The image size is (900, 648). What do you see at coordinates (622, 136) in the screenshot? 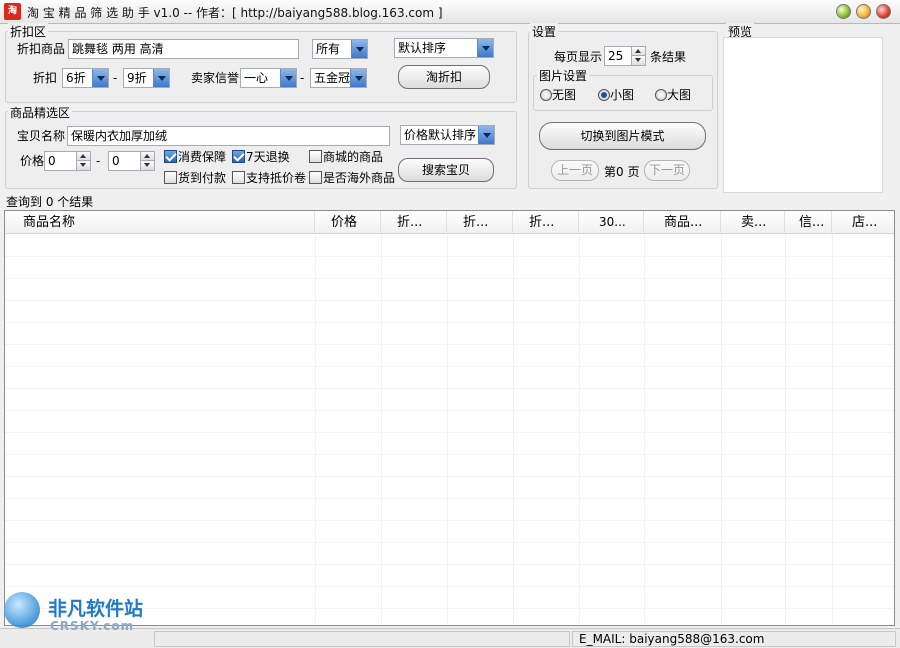
I see `switch-image-mode-button: 切换到图片模式` at bounding box center [622, 136].